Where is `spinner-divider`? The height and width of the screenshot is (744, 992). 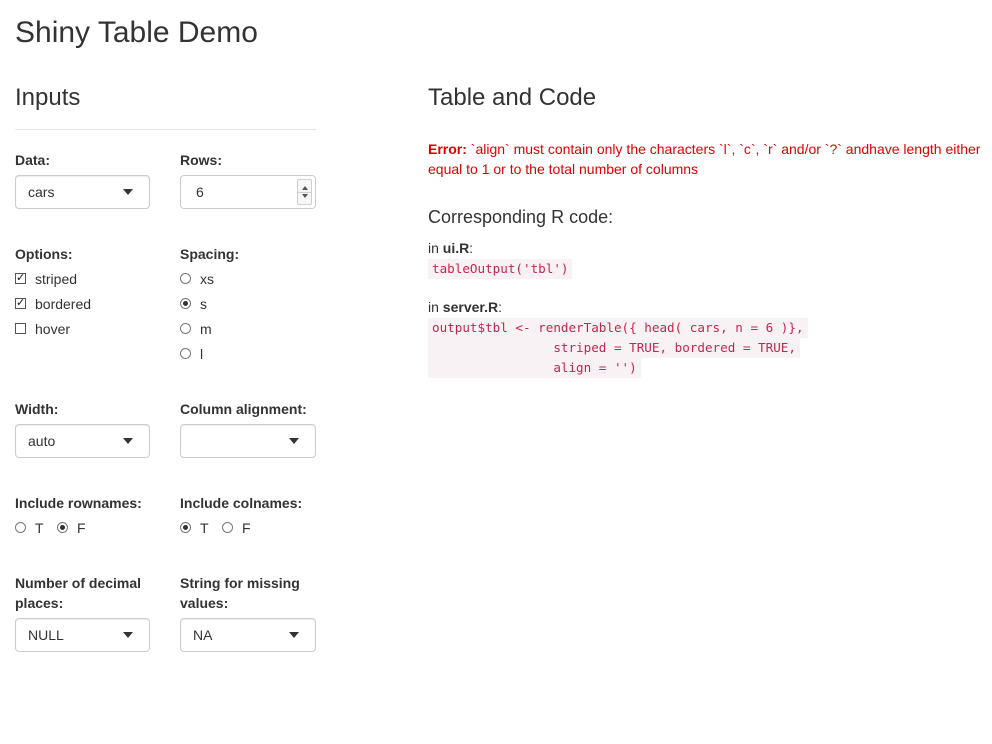
spinner-divider is located at coordinates (304, 192).